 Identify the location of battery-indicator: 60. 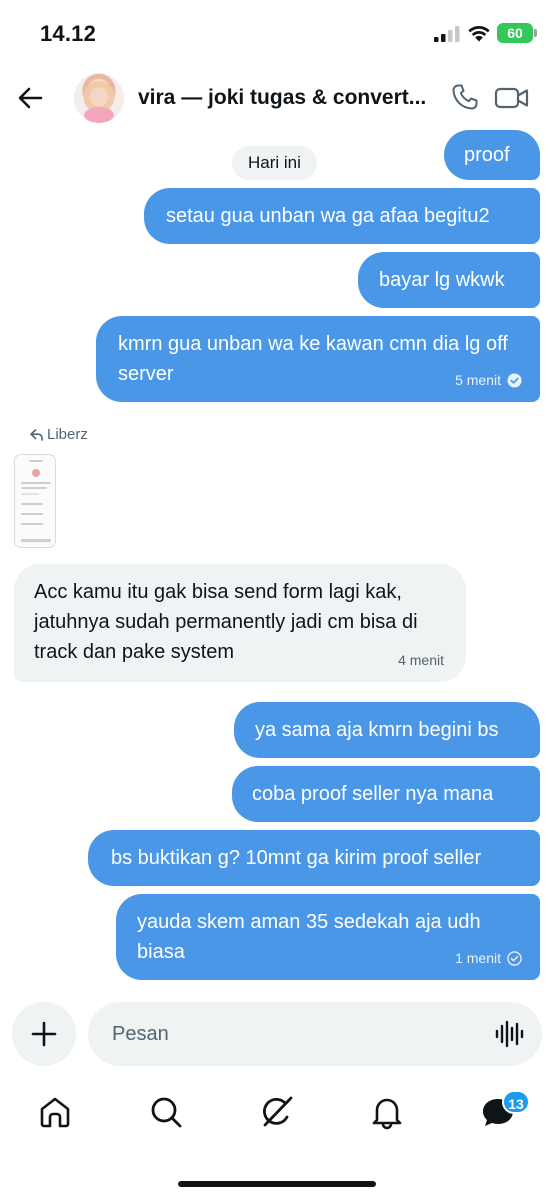
(517, 33).